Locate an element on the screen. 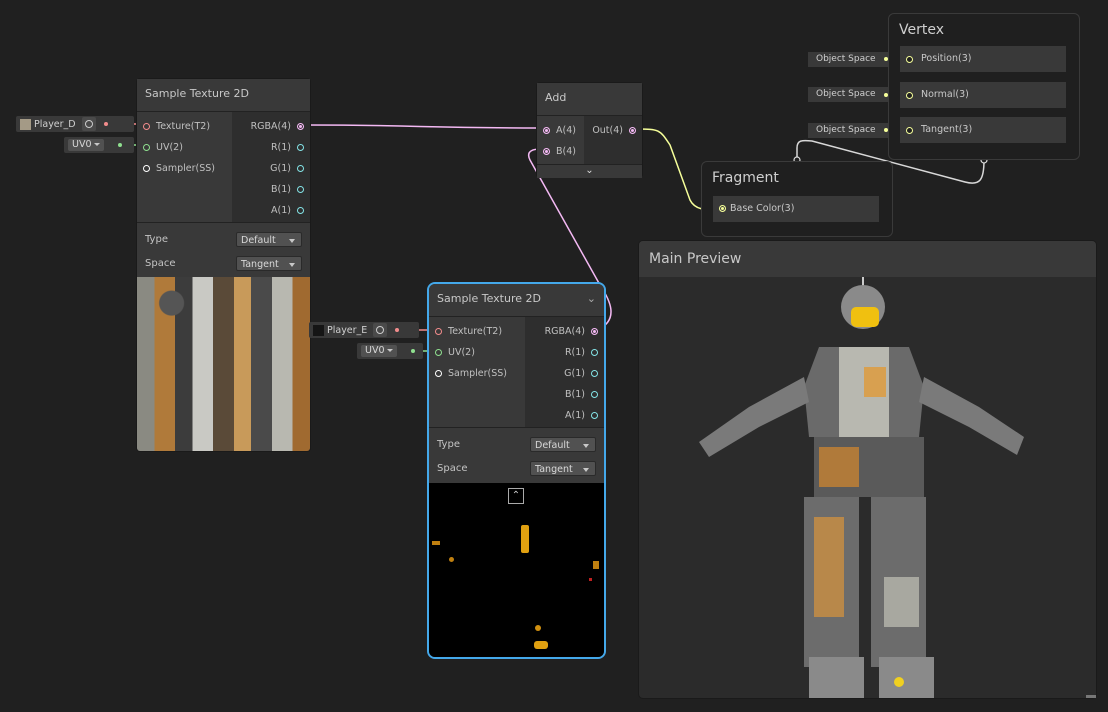  texture-field-player-e: Player_E is located at coordinates (364, 330).